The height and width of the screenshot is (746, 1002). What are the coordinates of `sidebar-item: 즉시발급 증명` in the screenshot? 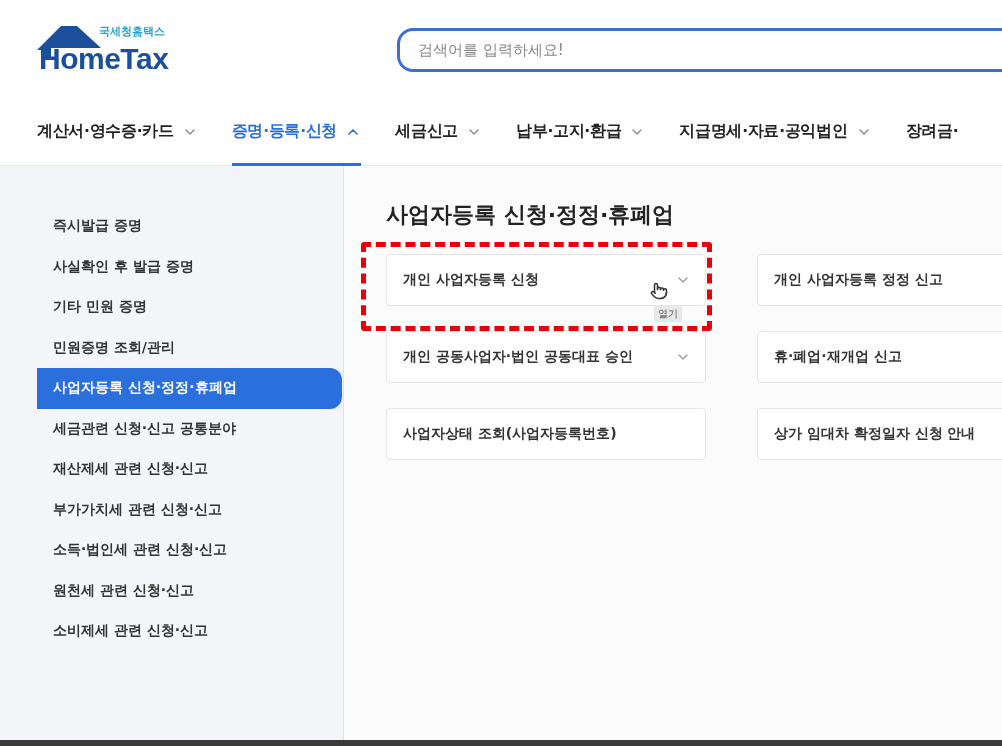 It's located at (189, 226).